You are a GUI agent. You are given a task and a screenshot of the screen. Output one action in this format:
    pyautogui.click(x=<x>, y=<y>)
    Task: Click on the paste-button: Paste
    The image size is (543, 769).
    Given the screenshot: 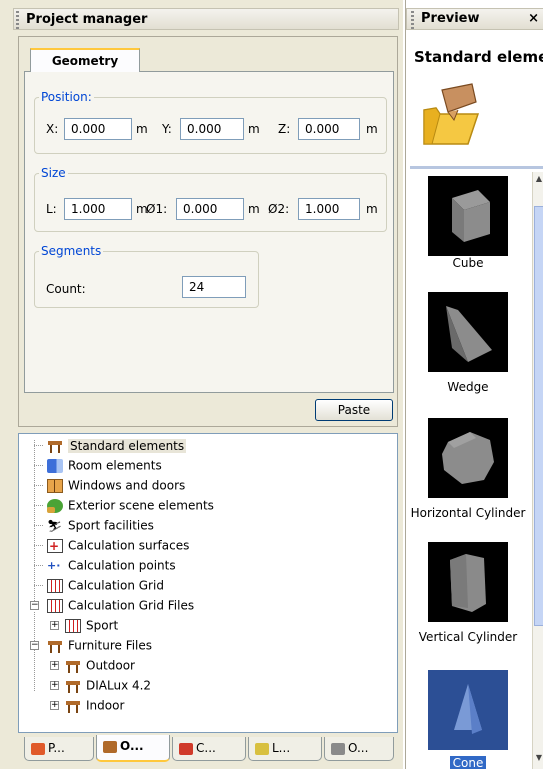 What is the action you would take?
    pyautogui.click(x=354, y=410)
    